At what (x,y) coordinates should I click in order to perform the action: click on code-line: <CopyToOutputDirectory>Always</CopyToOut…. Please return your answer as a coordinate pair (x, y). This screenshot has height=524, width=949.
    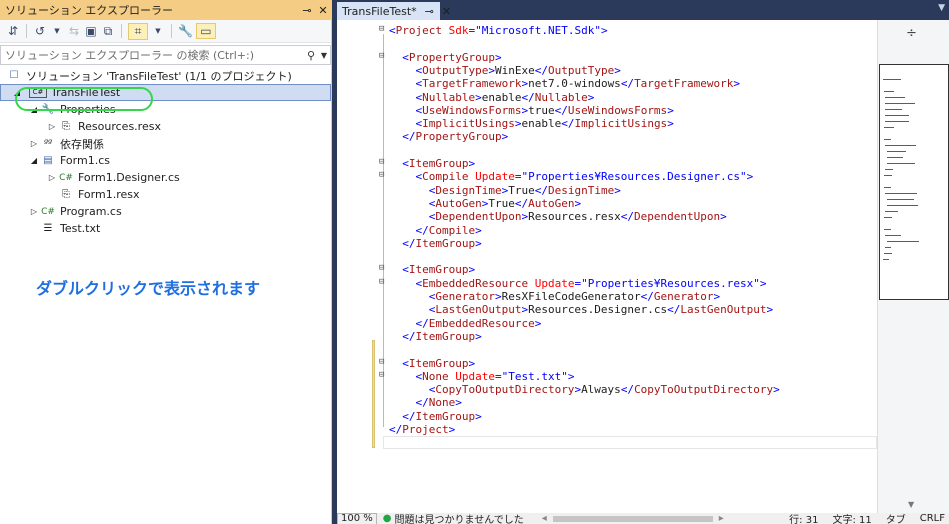
    Looking at the image, I should click on (584, 389).